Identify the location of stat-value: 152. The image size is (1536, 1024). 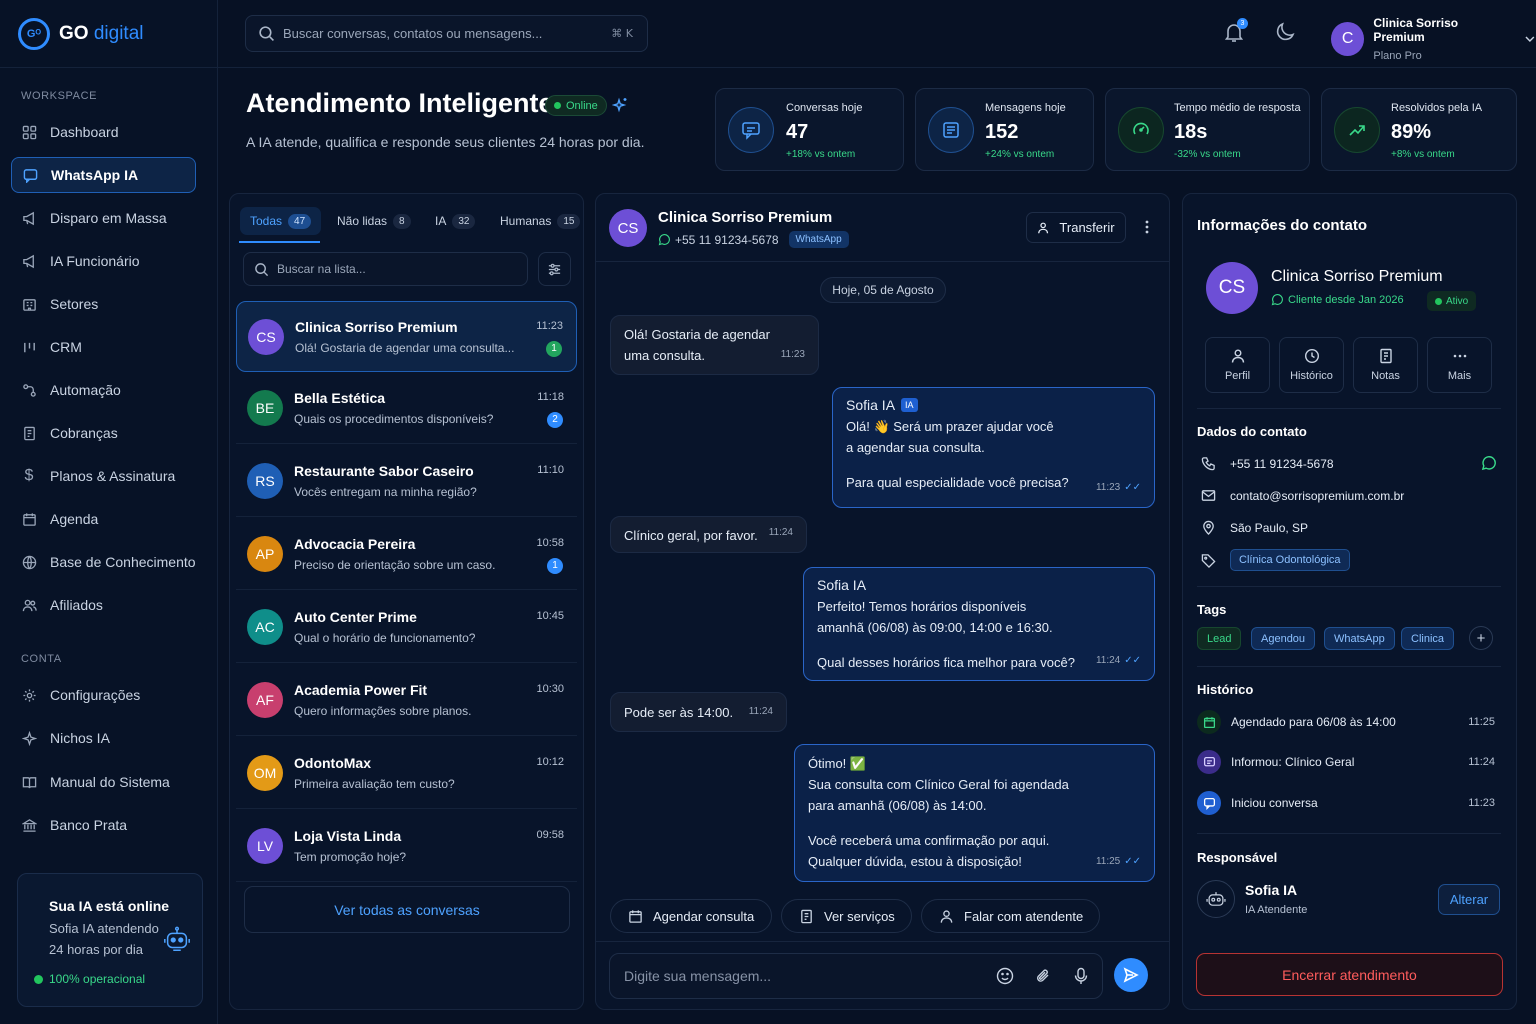
(1002, 132).